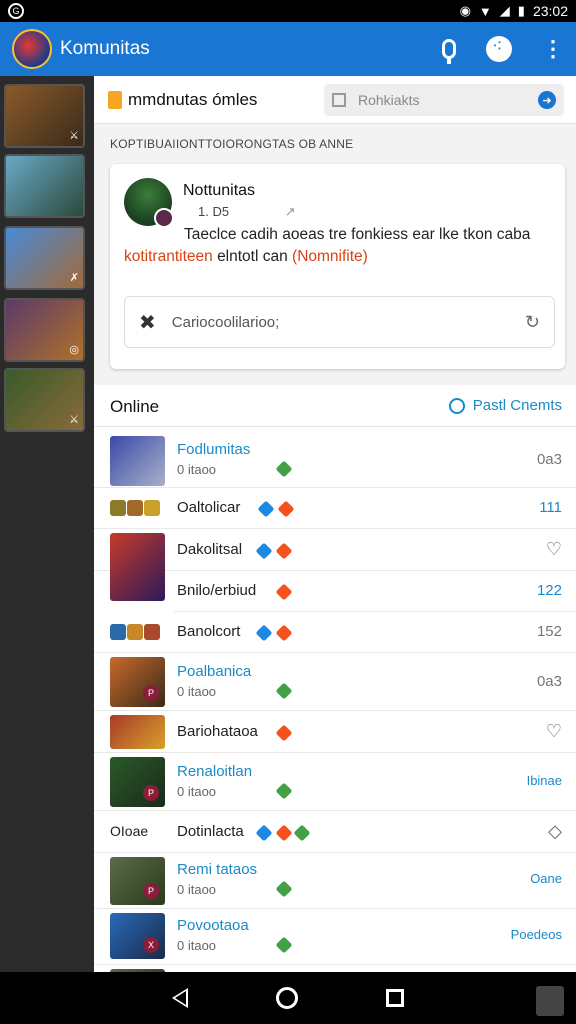 This screenshot has width=576, height=1024. I want to click on shopping-bag-icon, so click(115, 100).